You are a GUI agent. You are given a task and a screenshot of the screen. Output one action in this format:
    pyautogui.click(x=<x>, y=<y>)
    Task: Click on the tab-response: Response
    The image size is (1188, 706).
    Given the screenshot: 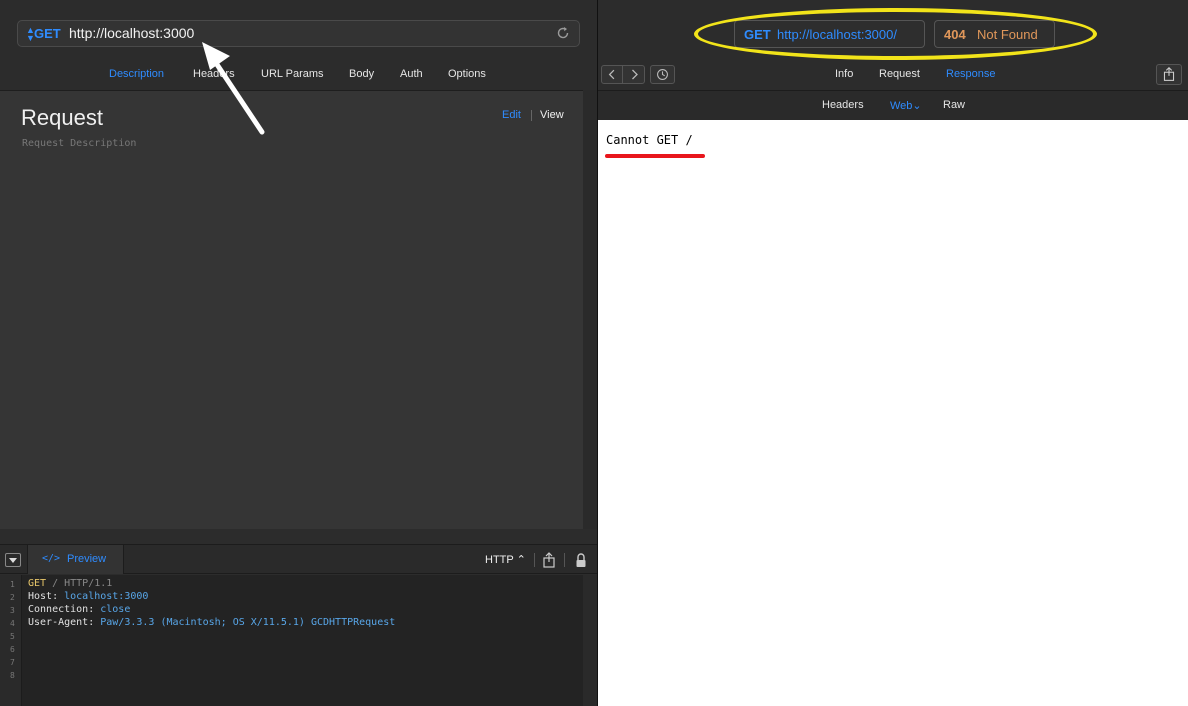 What is the action you would take?
    pyautogui.click(x=971, y=74)
    